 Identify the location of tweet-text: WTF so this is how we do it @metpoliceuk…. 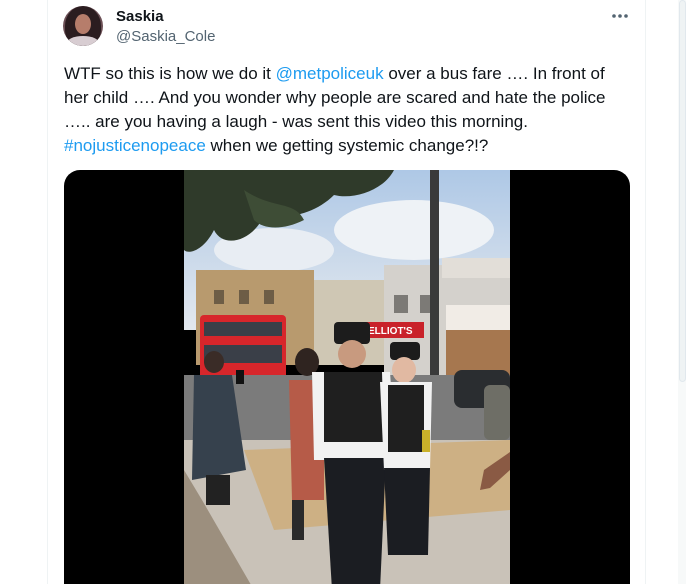
(347, 110).